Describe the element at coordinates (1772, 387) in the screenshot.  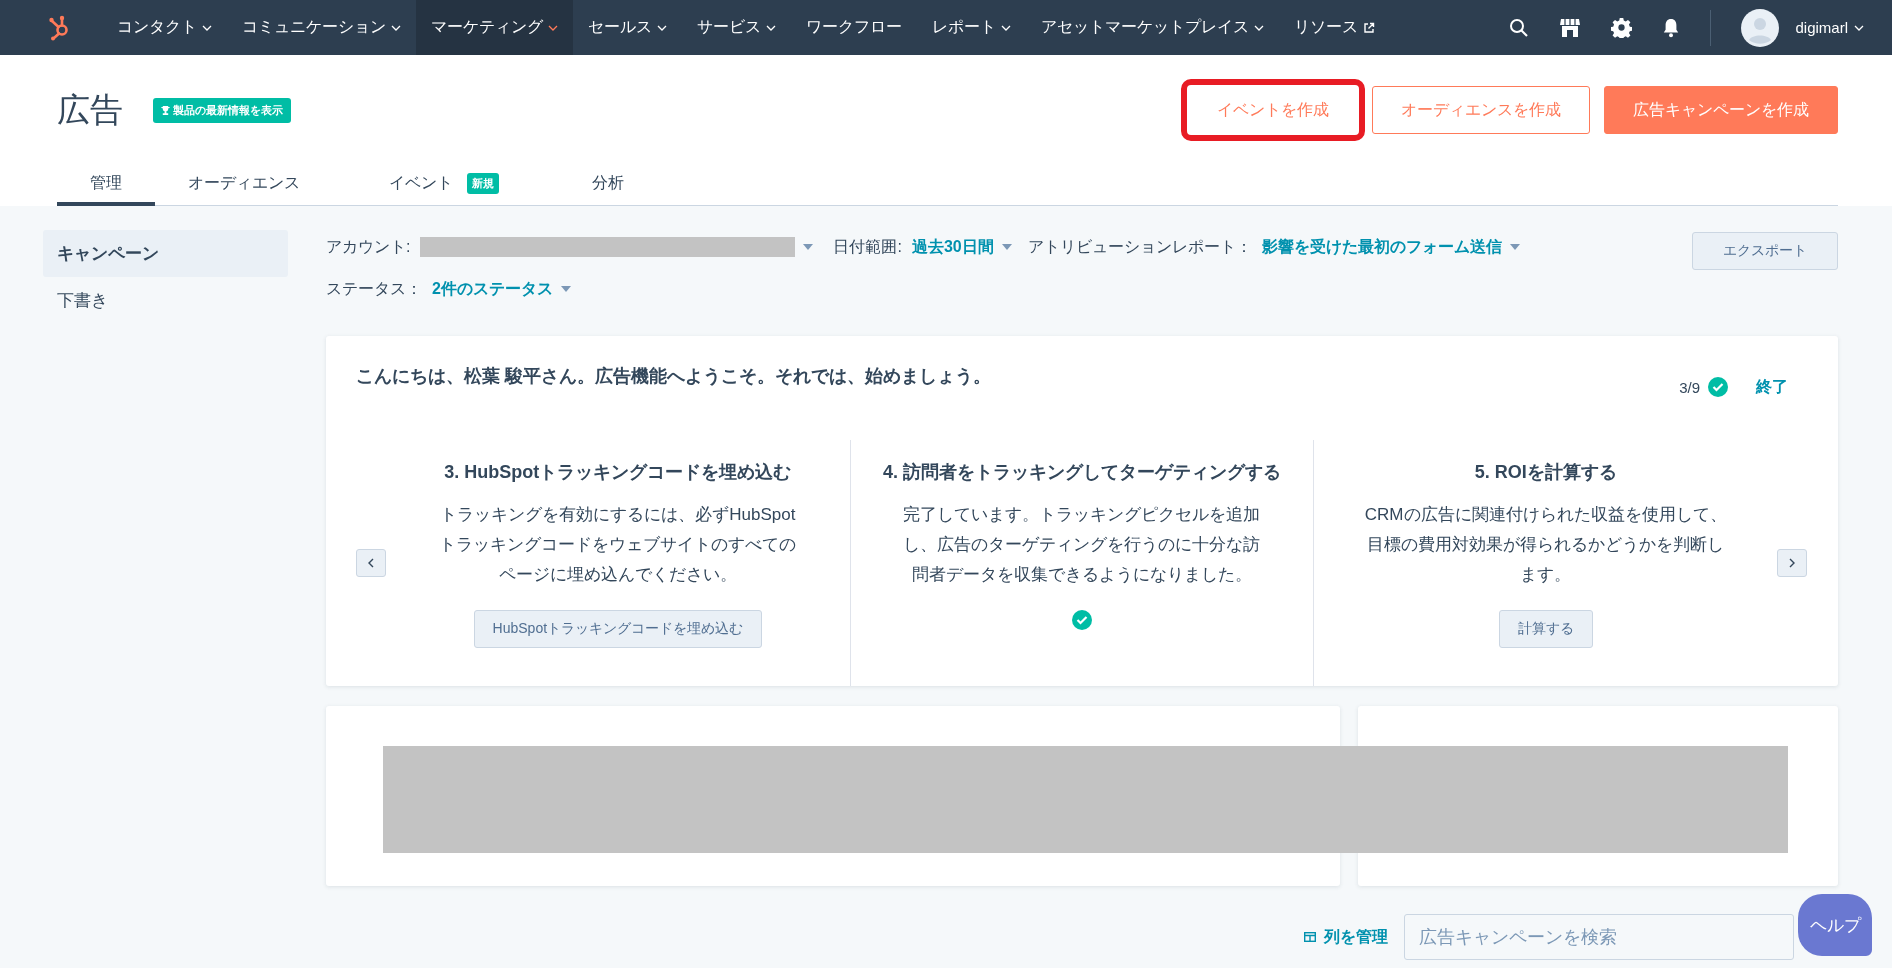
I see `finish-link: 終了` at that location.